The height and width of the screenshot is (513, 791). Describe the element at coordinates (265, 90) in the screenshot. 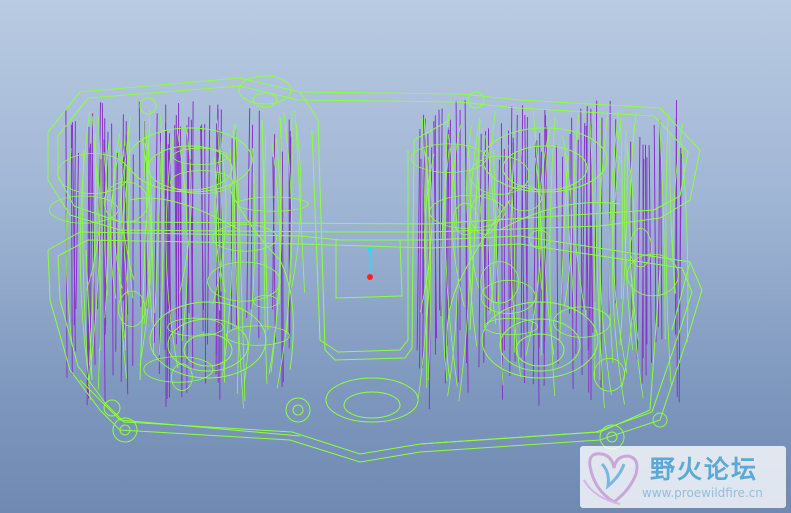

I see `top-boss` at that location.